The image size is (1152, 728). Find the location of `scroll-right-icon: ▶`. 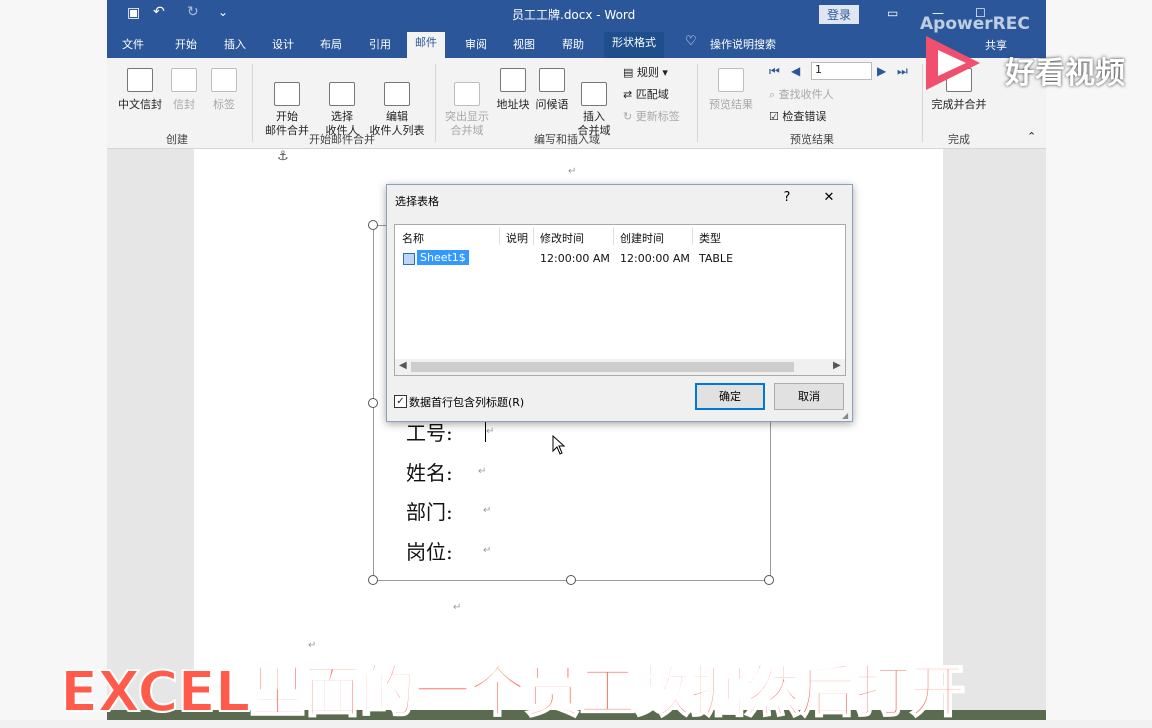

scroll-right-icon: ▶ is located at coordinates (837, 365).